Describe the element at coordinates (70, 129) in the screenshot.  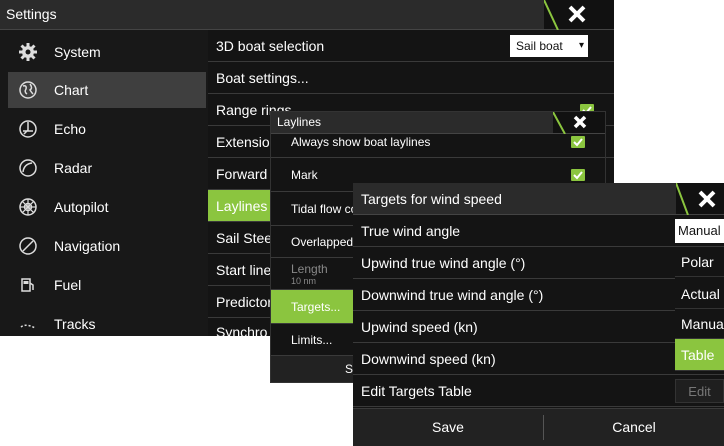
I see `sidebar-item-label: Echo` at that location.